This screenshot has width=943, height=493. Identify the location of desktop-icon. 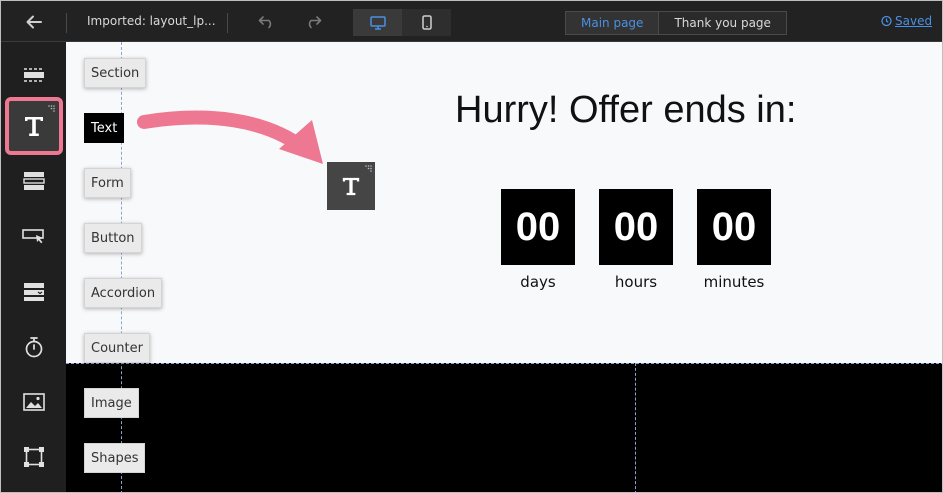
(377, 22).